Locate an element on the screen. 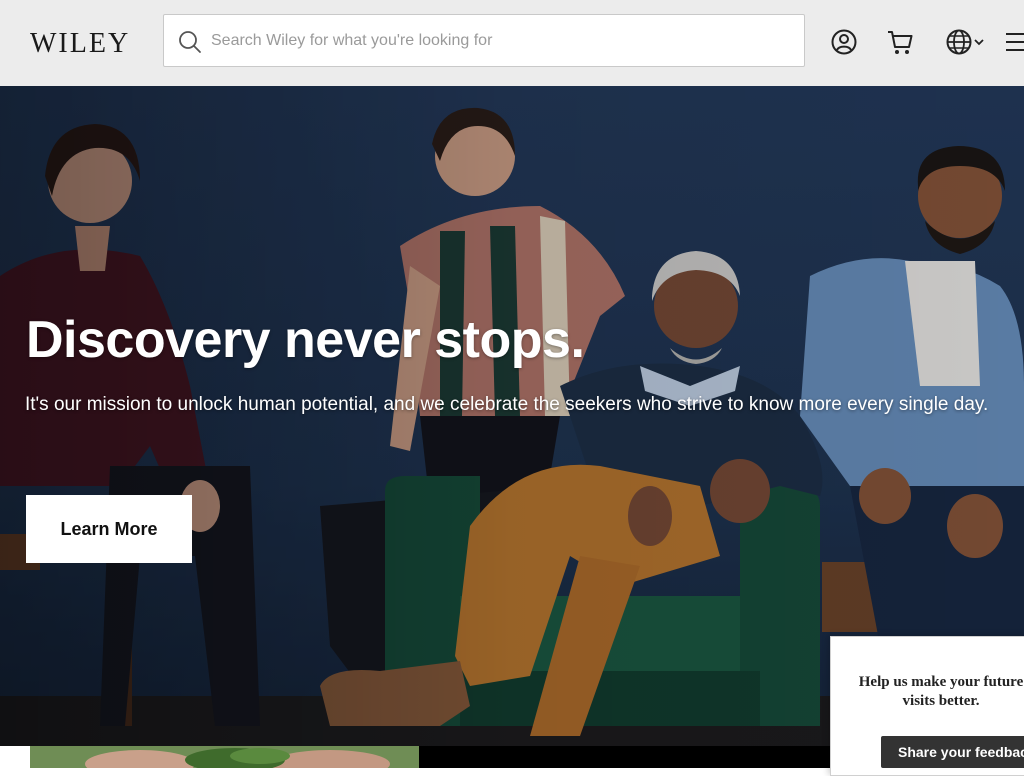 This screenshot has width=1024, height=776. menu-icon is located at coordinates (1014, 42).